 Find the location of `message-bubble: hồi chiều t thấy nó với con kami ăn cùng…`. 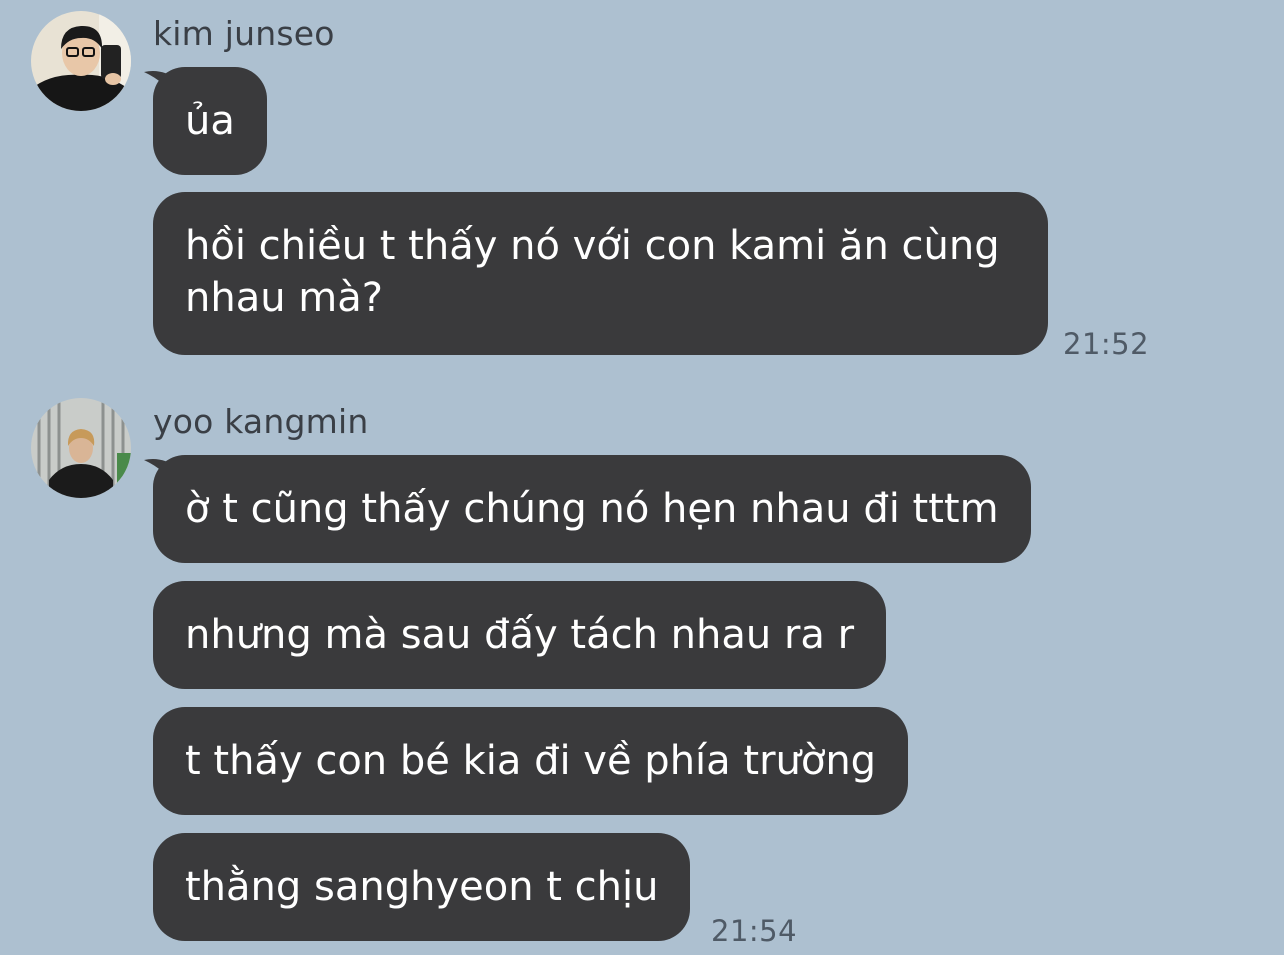

message-bubble: hồi chiều t thấy nó với con kami ăn cùng… is located at coordinates (600, 273).